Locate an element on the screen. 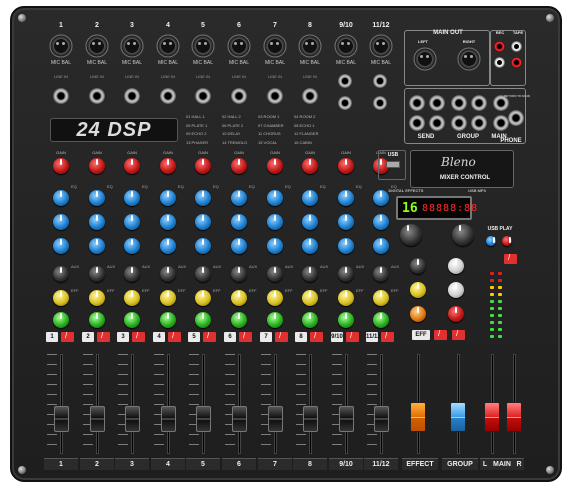 This screenshot has height=489, width=568. main-mute-button is located at coordinates (510, 258).